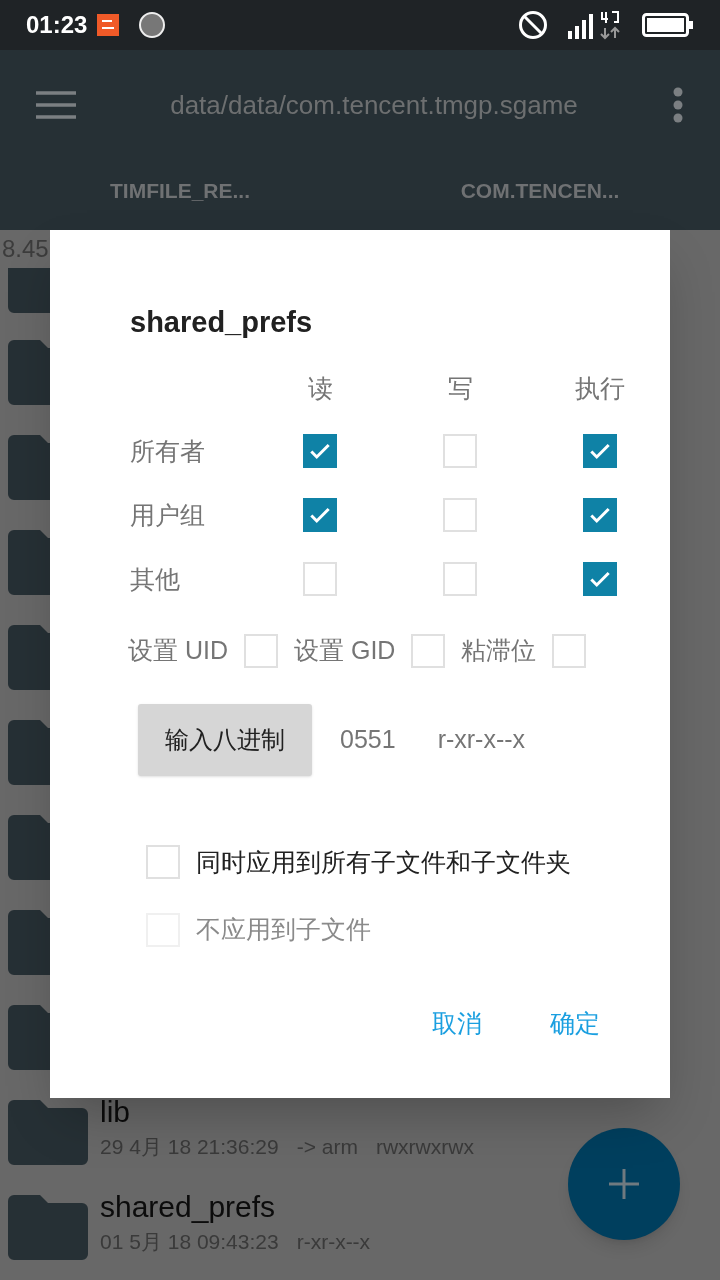 Image resolution: width=720 pixels, height=1280 pixels. Describe the element at coordinates (600, 388) in the screenshot. I see `column-header: 执行` at that location.